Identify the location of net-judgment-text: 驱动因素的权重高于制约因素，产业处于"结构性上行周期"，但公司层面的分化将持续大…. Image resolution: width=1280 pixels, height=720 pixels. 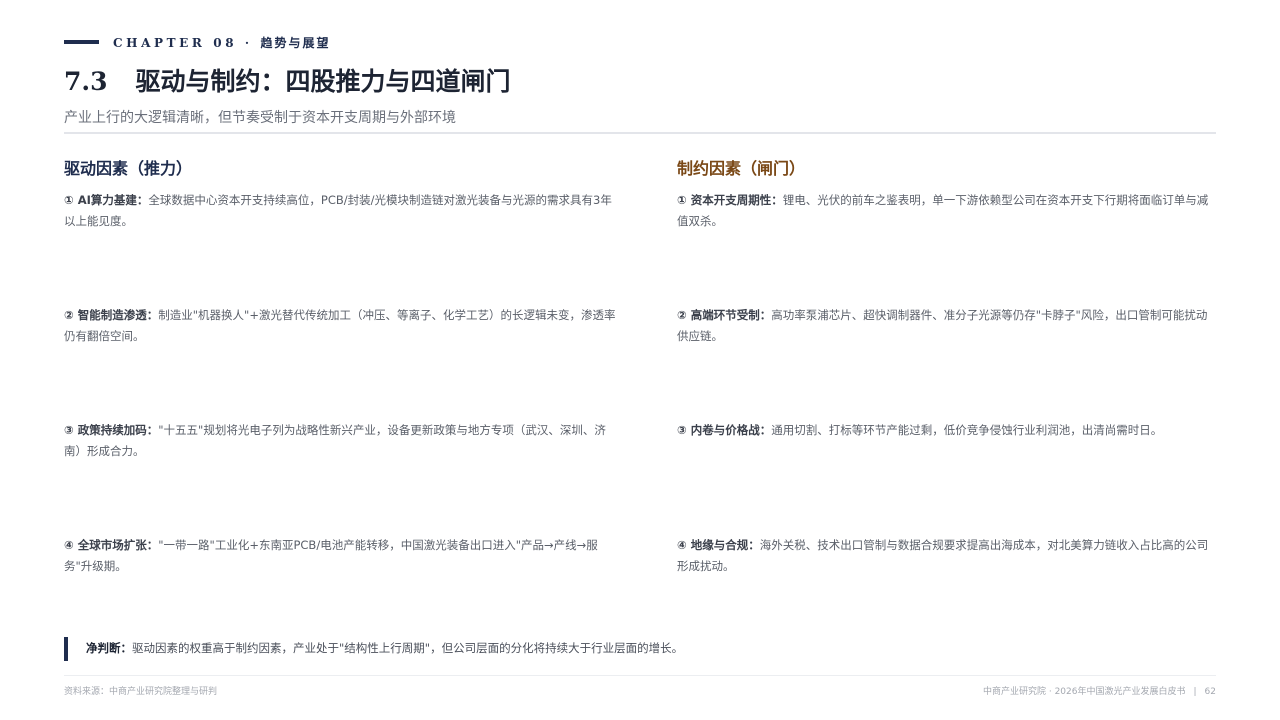
(408, 648).